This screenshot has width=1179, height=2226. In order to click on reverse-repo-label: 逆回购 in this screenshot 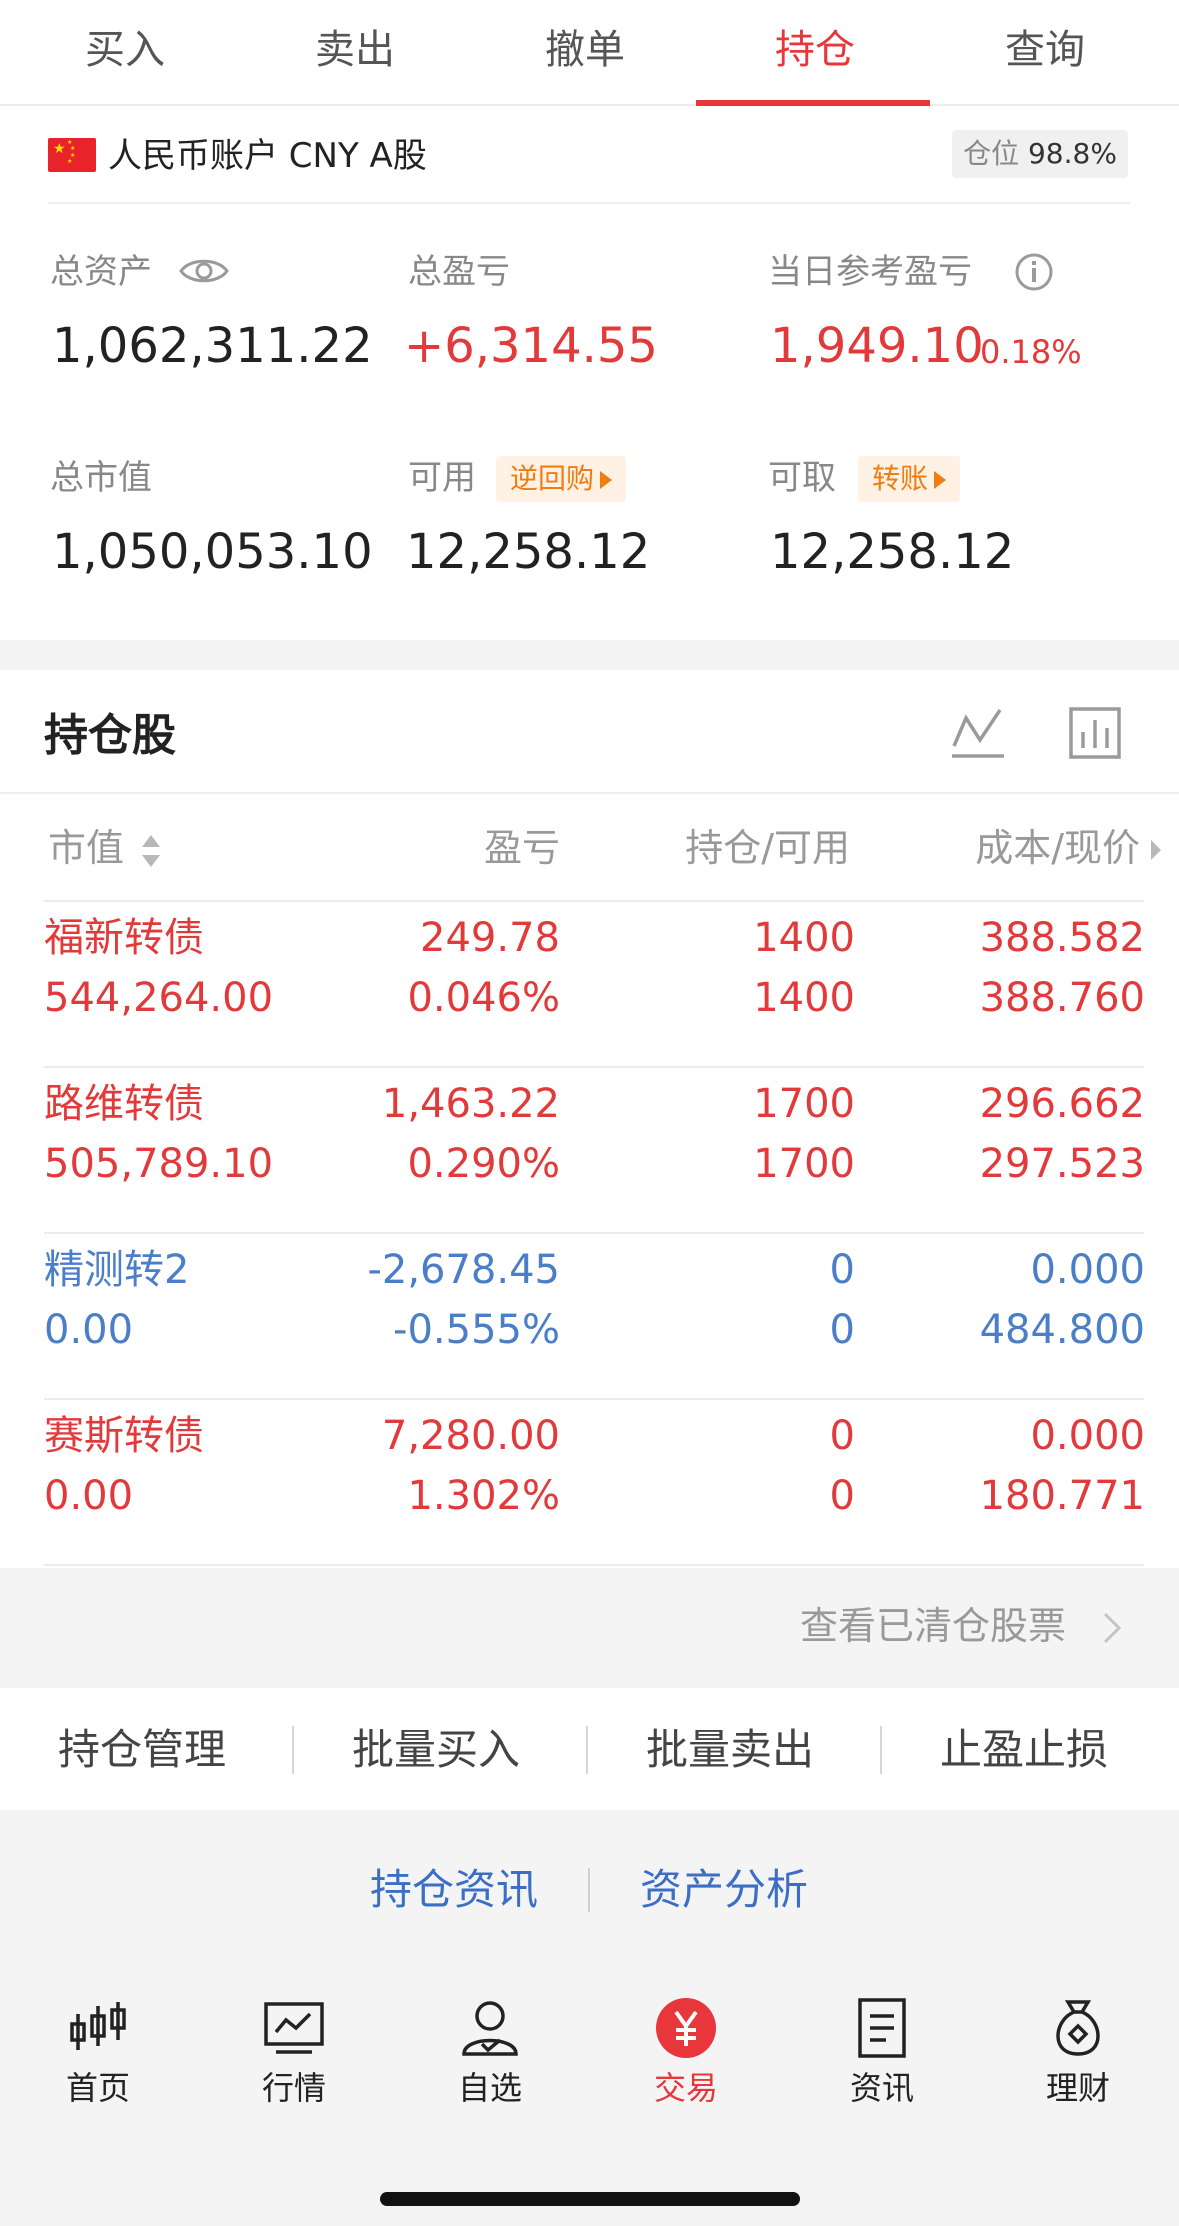, I will do `click(552, 478)`.